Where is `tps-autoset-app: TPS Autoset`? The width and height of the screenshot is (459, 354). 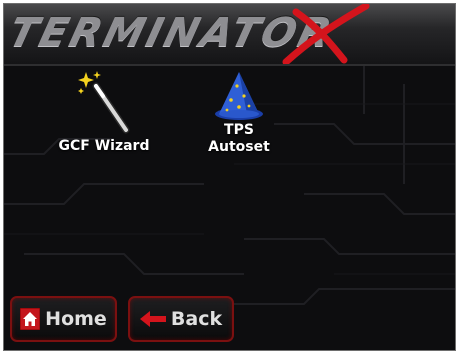 tps-autoset-app: TPS Autoset is located at coordinates (239, 112).